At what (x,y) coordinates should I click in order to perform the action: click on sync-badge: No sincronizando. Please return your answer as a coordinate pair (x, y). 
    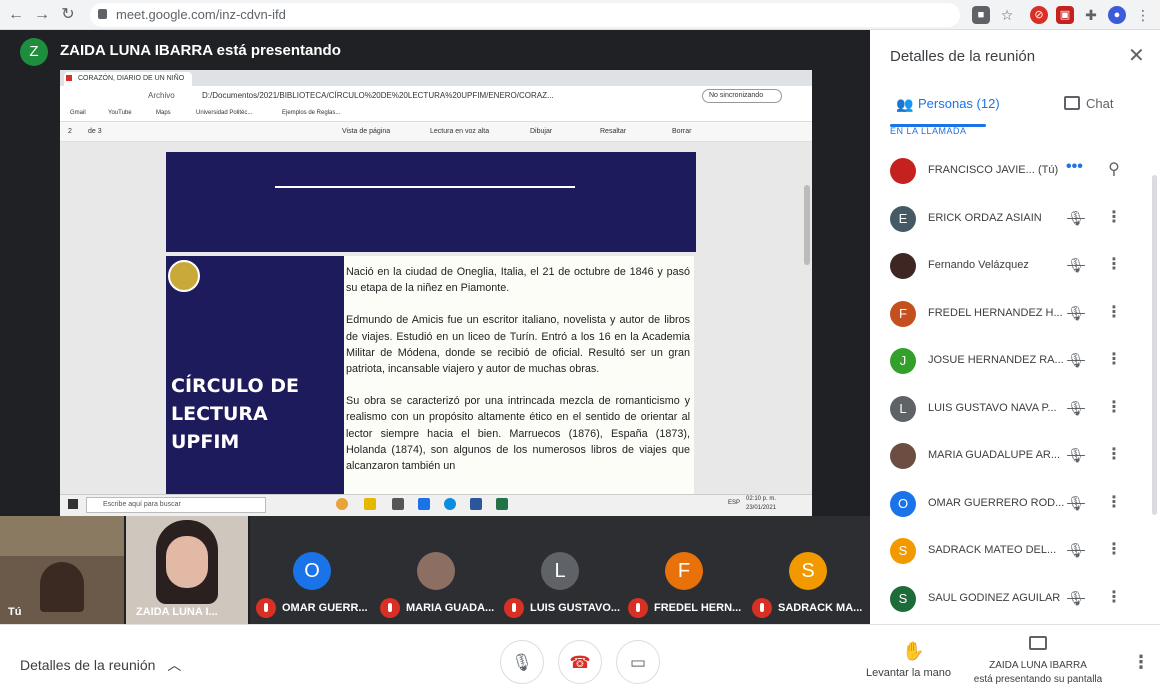
    Looking at the image, I should click on (742, 96).